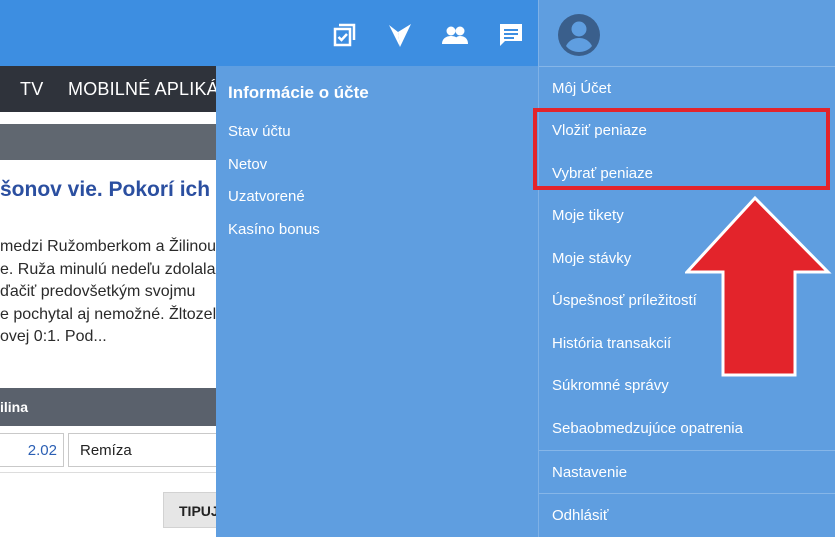 This screenshot has height=537, width=835. What do you see at coordinates (611, 343) in the screenshot?
I see `menu-item-transaction-history: História transakcií` at bounding box center [611, 343].